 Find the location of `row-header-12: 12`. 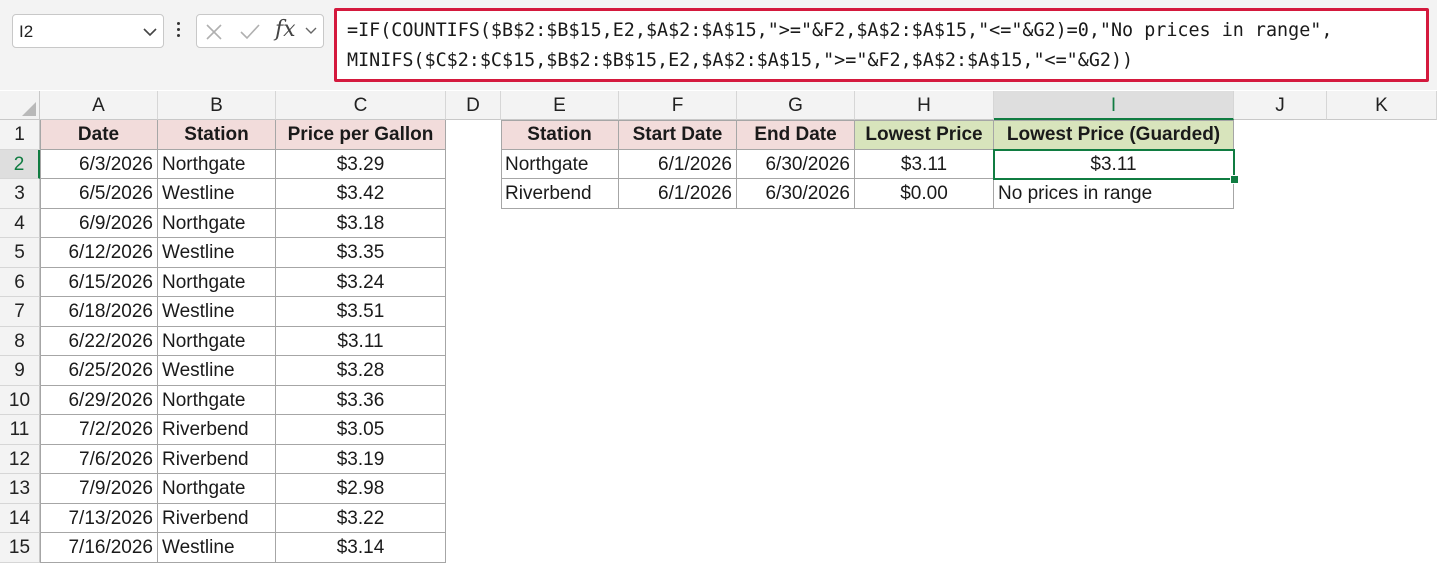

row-header-12: 12 is located at coordinates (20, 459).